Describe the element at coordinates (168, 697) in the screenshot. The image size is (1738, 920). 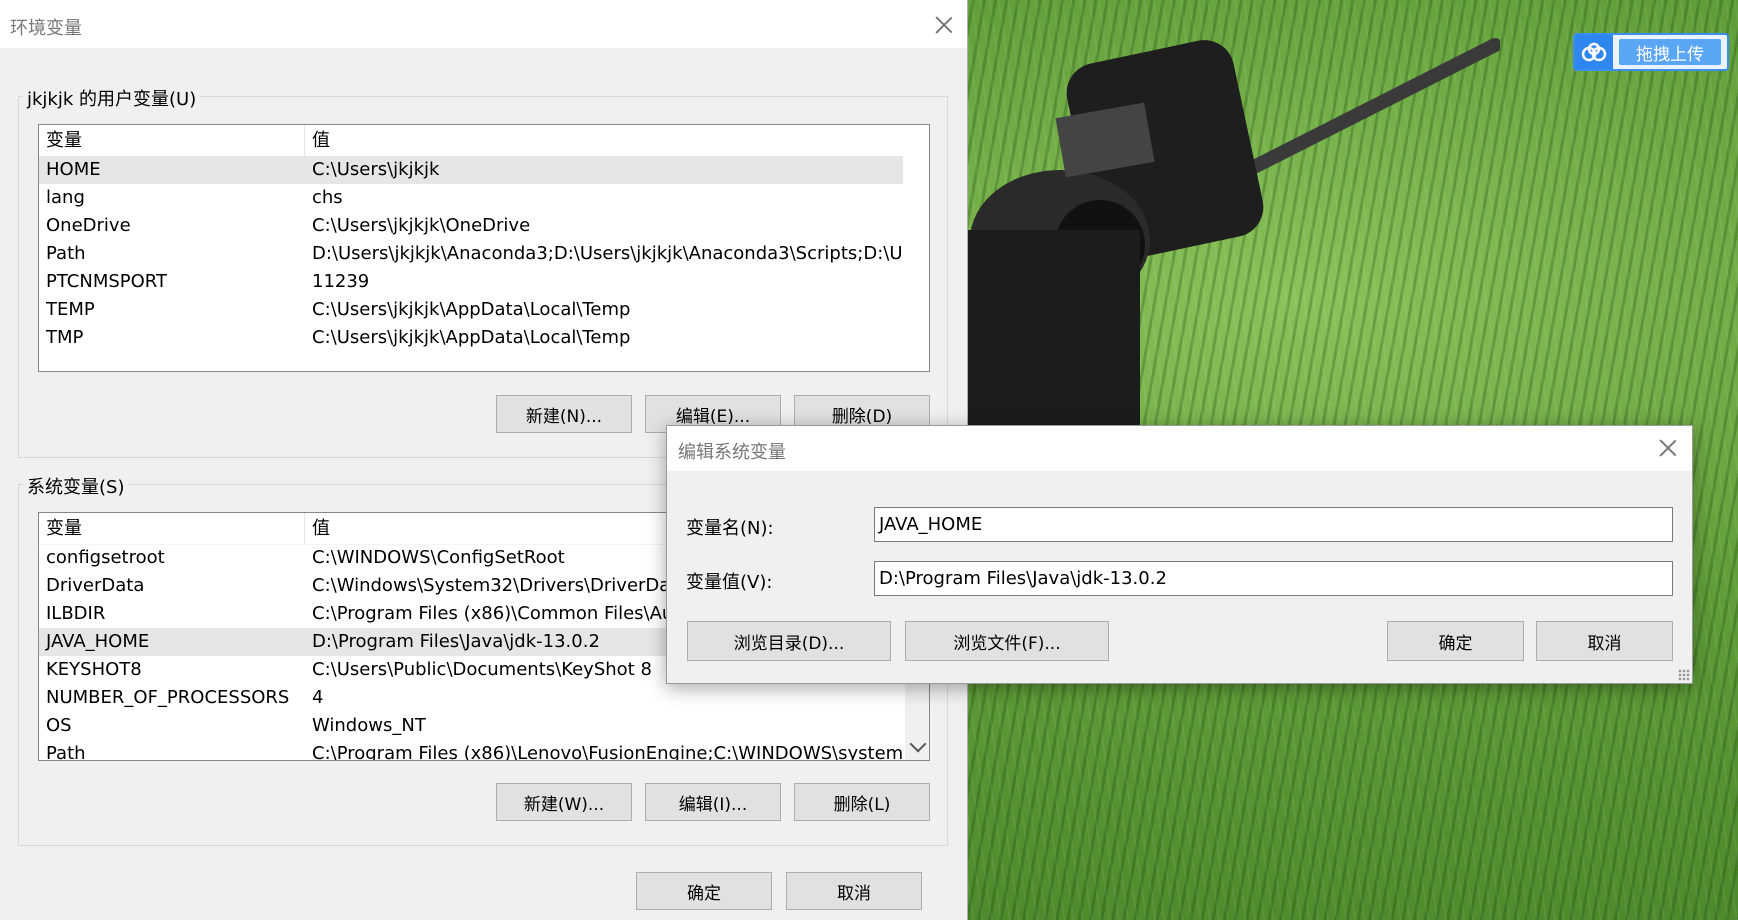
I see `variable-name-cell: NUMBER_OF_PROCESSORS` at that location.